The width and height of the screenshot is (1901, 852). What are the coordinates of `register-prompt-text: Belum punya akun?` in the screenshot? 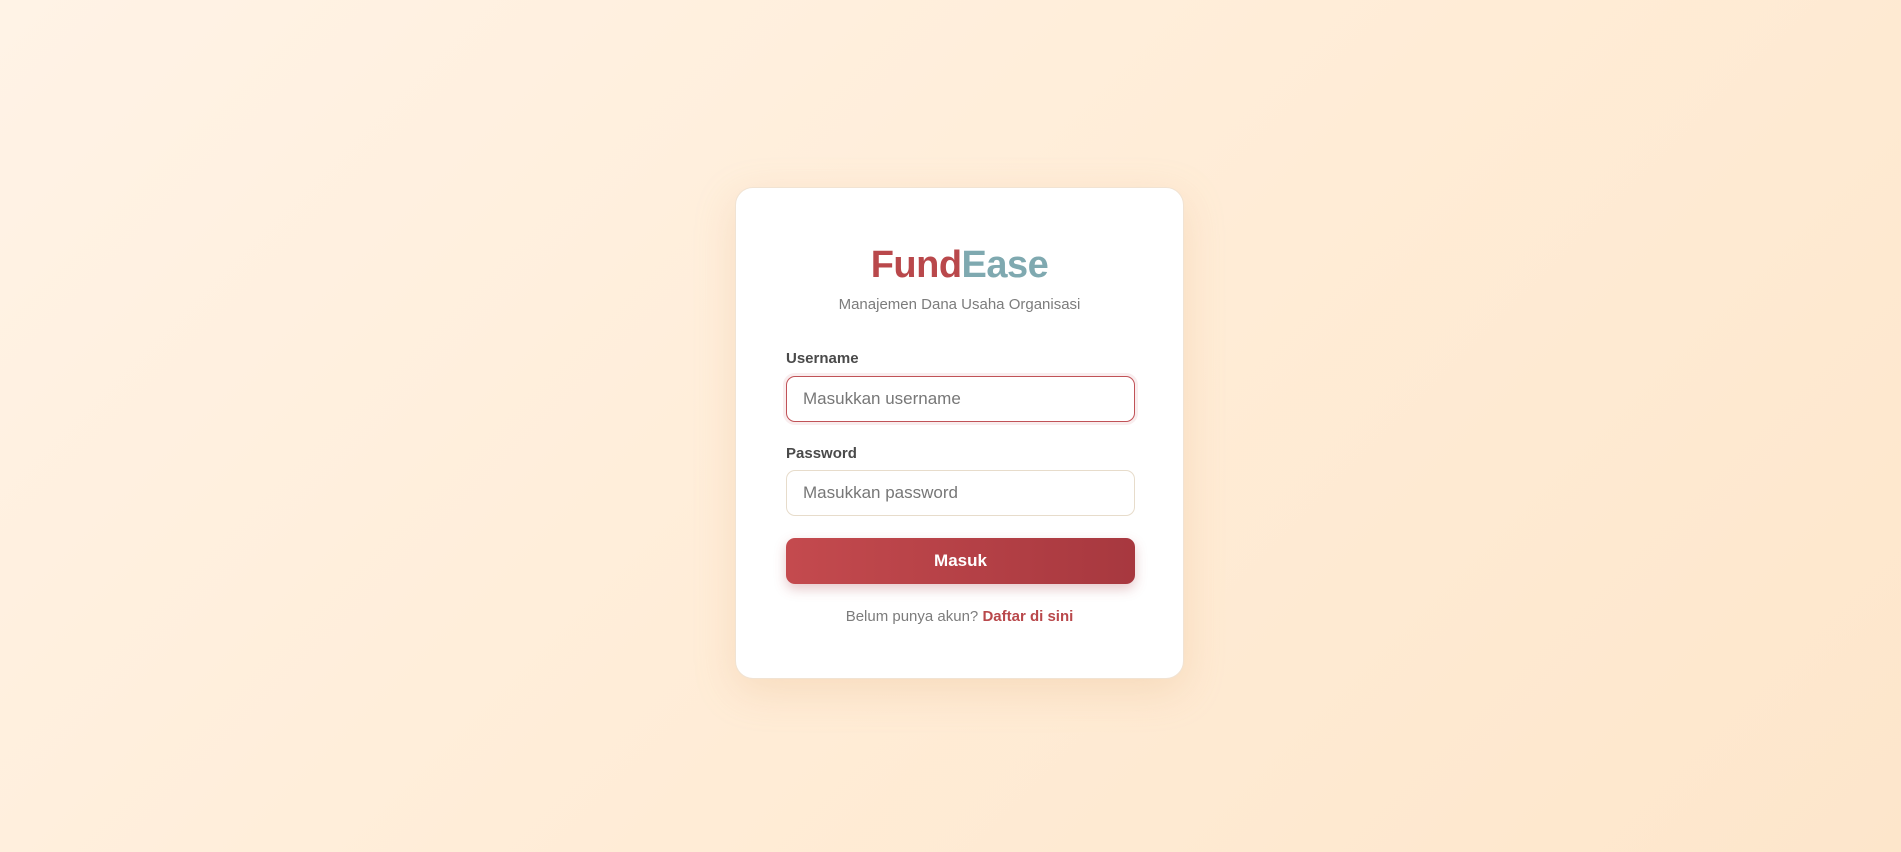 It's located at (912, 616).